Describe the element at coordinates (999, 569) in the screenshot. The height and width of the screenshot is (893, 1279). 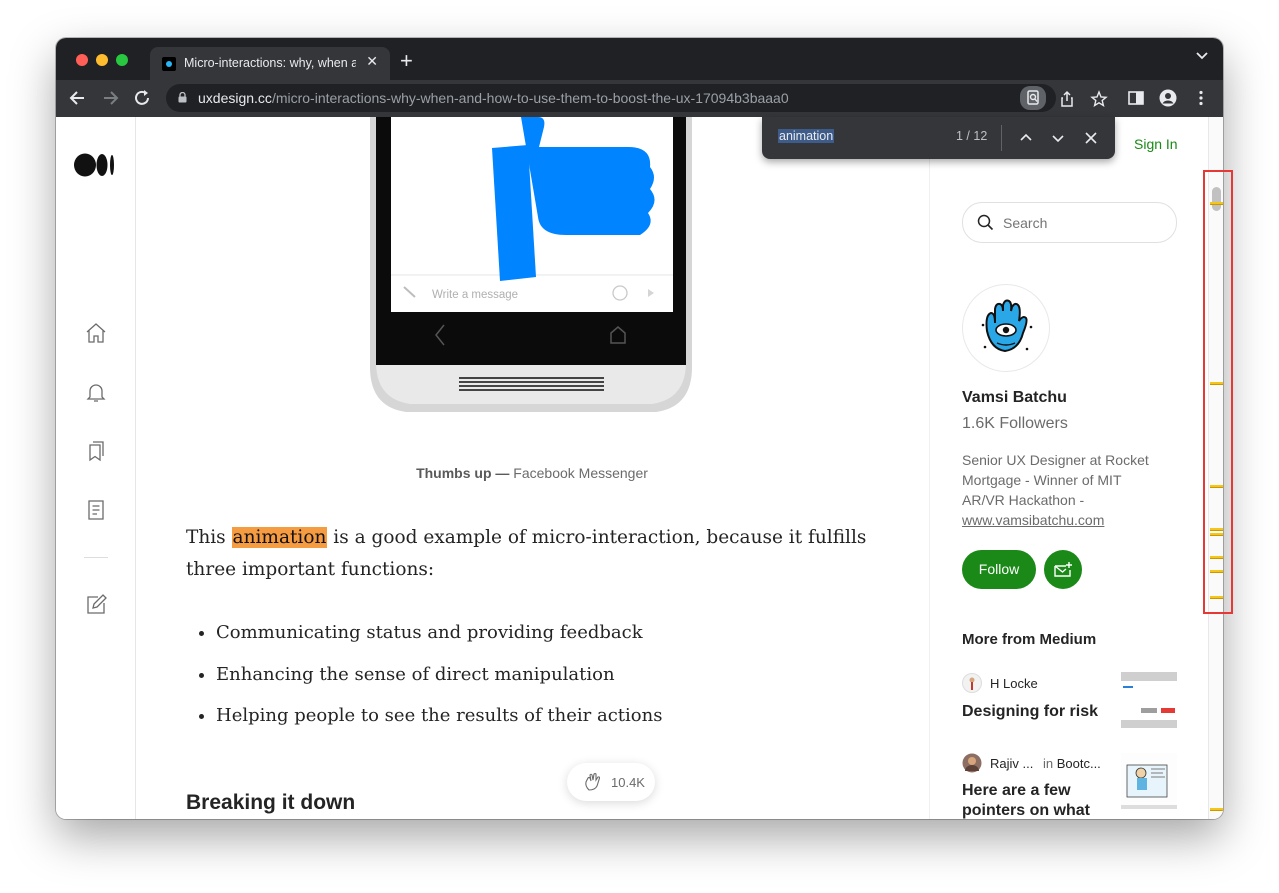
I see `follow-button: Follow` at that location.